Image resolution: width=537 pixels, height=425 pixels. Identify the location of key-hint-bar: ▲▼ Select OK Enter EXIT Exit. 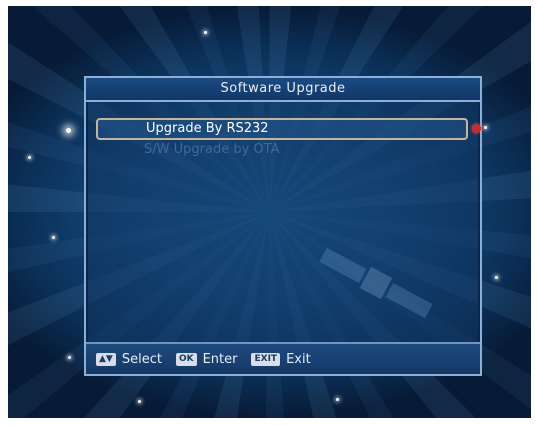
(283, 358).